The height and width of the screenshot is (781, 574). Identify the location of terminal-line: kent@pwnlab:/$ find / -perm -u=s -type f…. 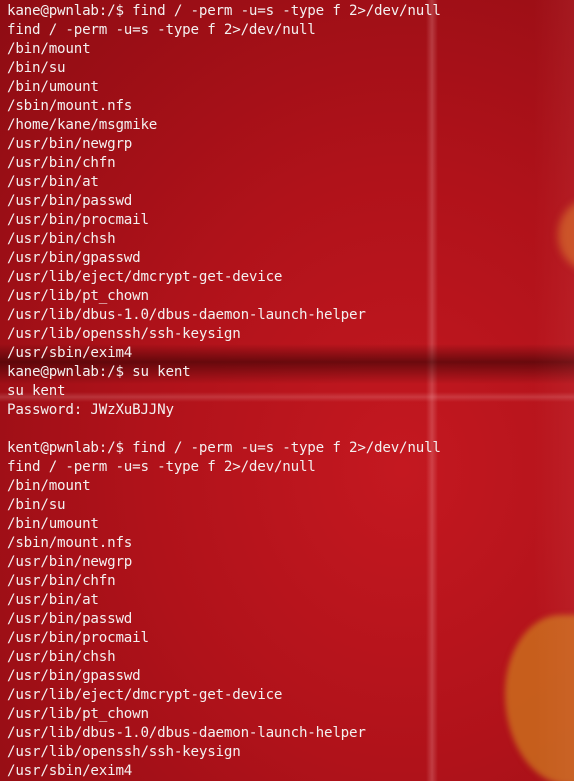
(224, 448).